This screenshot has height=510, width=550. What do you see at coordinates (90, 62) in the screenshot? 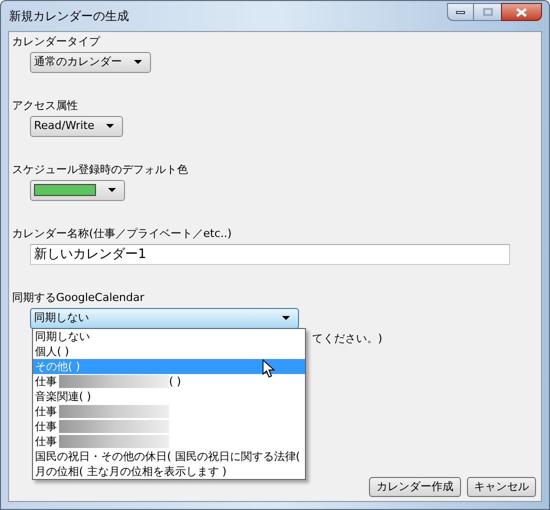
I see `dropdown: 通常のカレンダー` at bounding box center [90, 62].